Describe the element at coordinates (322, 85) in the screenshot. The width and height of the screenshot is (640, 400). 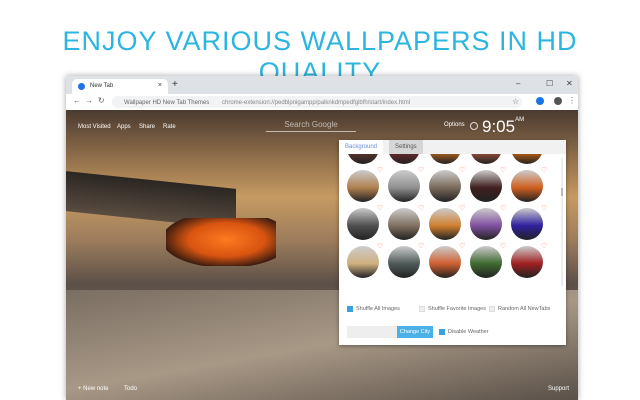
I see `tab-bar: New Tab × + – ☐ ✕` at that location.